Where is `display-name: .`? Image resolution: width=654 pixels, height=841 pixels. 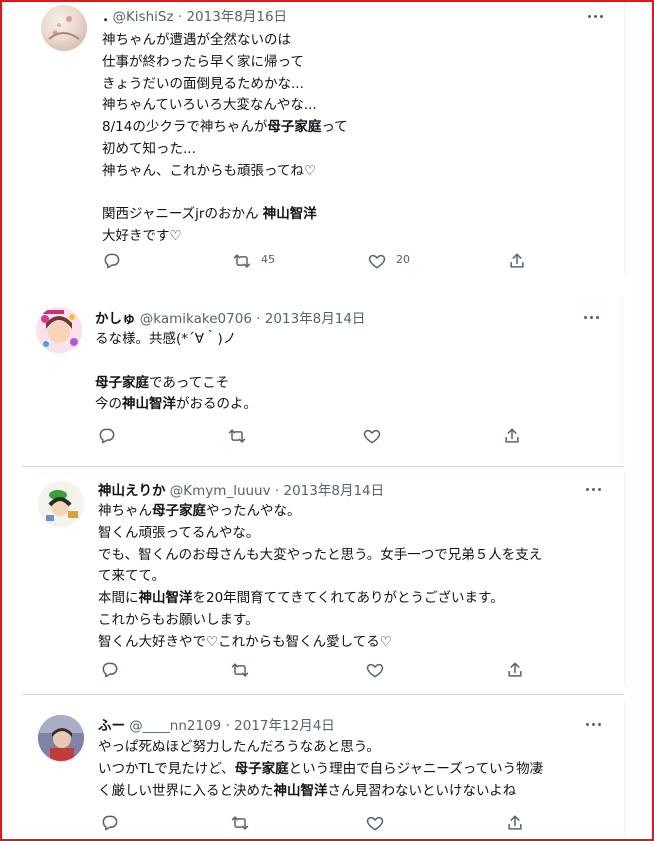 display-name: . is located at coordinates (105, 17).